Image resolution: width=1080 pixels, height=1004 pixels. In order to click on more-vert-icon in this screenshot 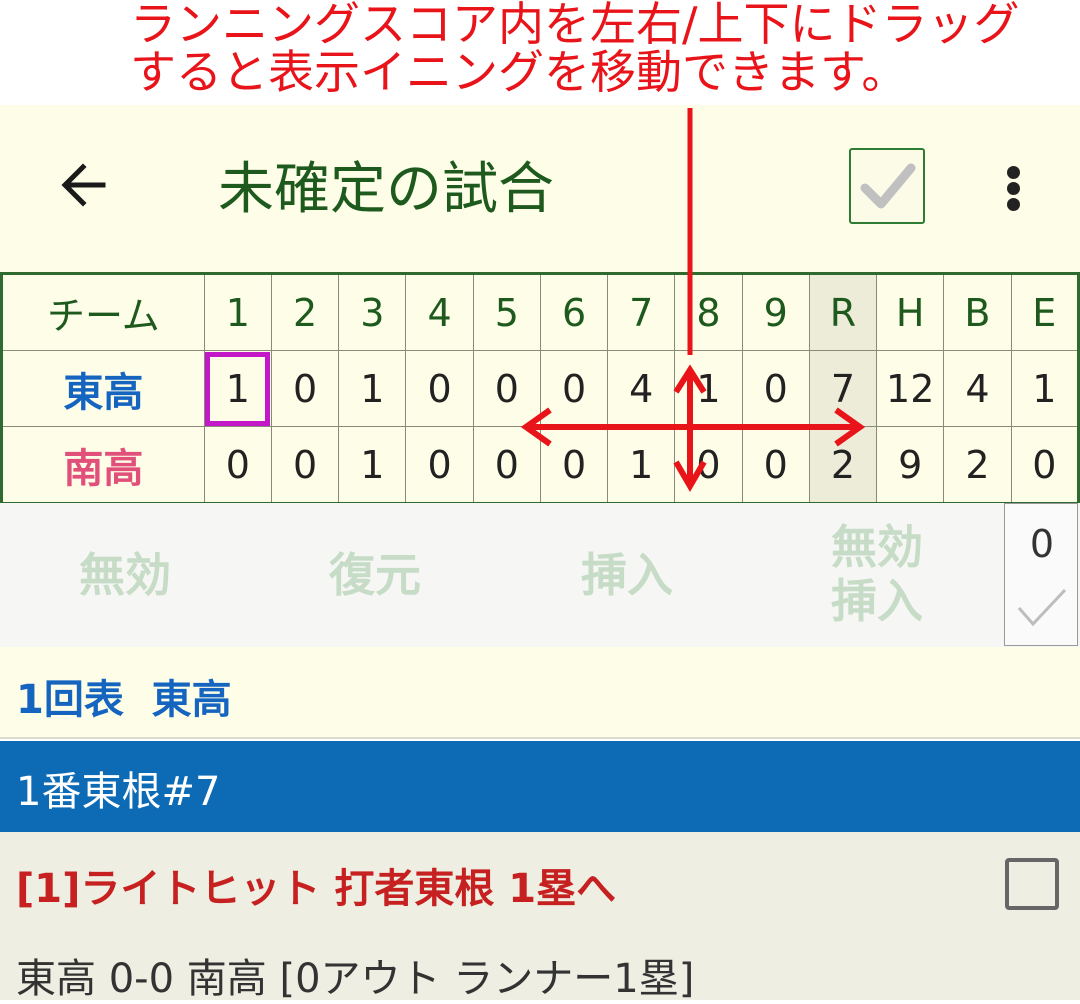, I will do `click(1013, 172)`.